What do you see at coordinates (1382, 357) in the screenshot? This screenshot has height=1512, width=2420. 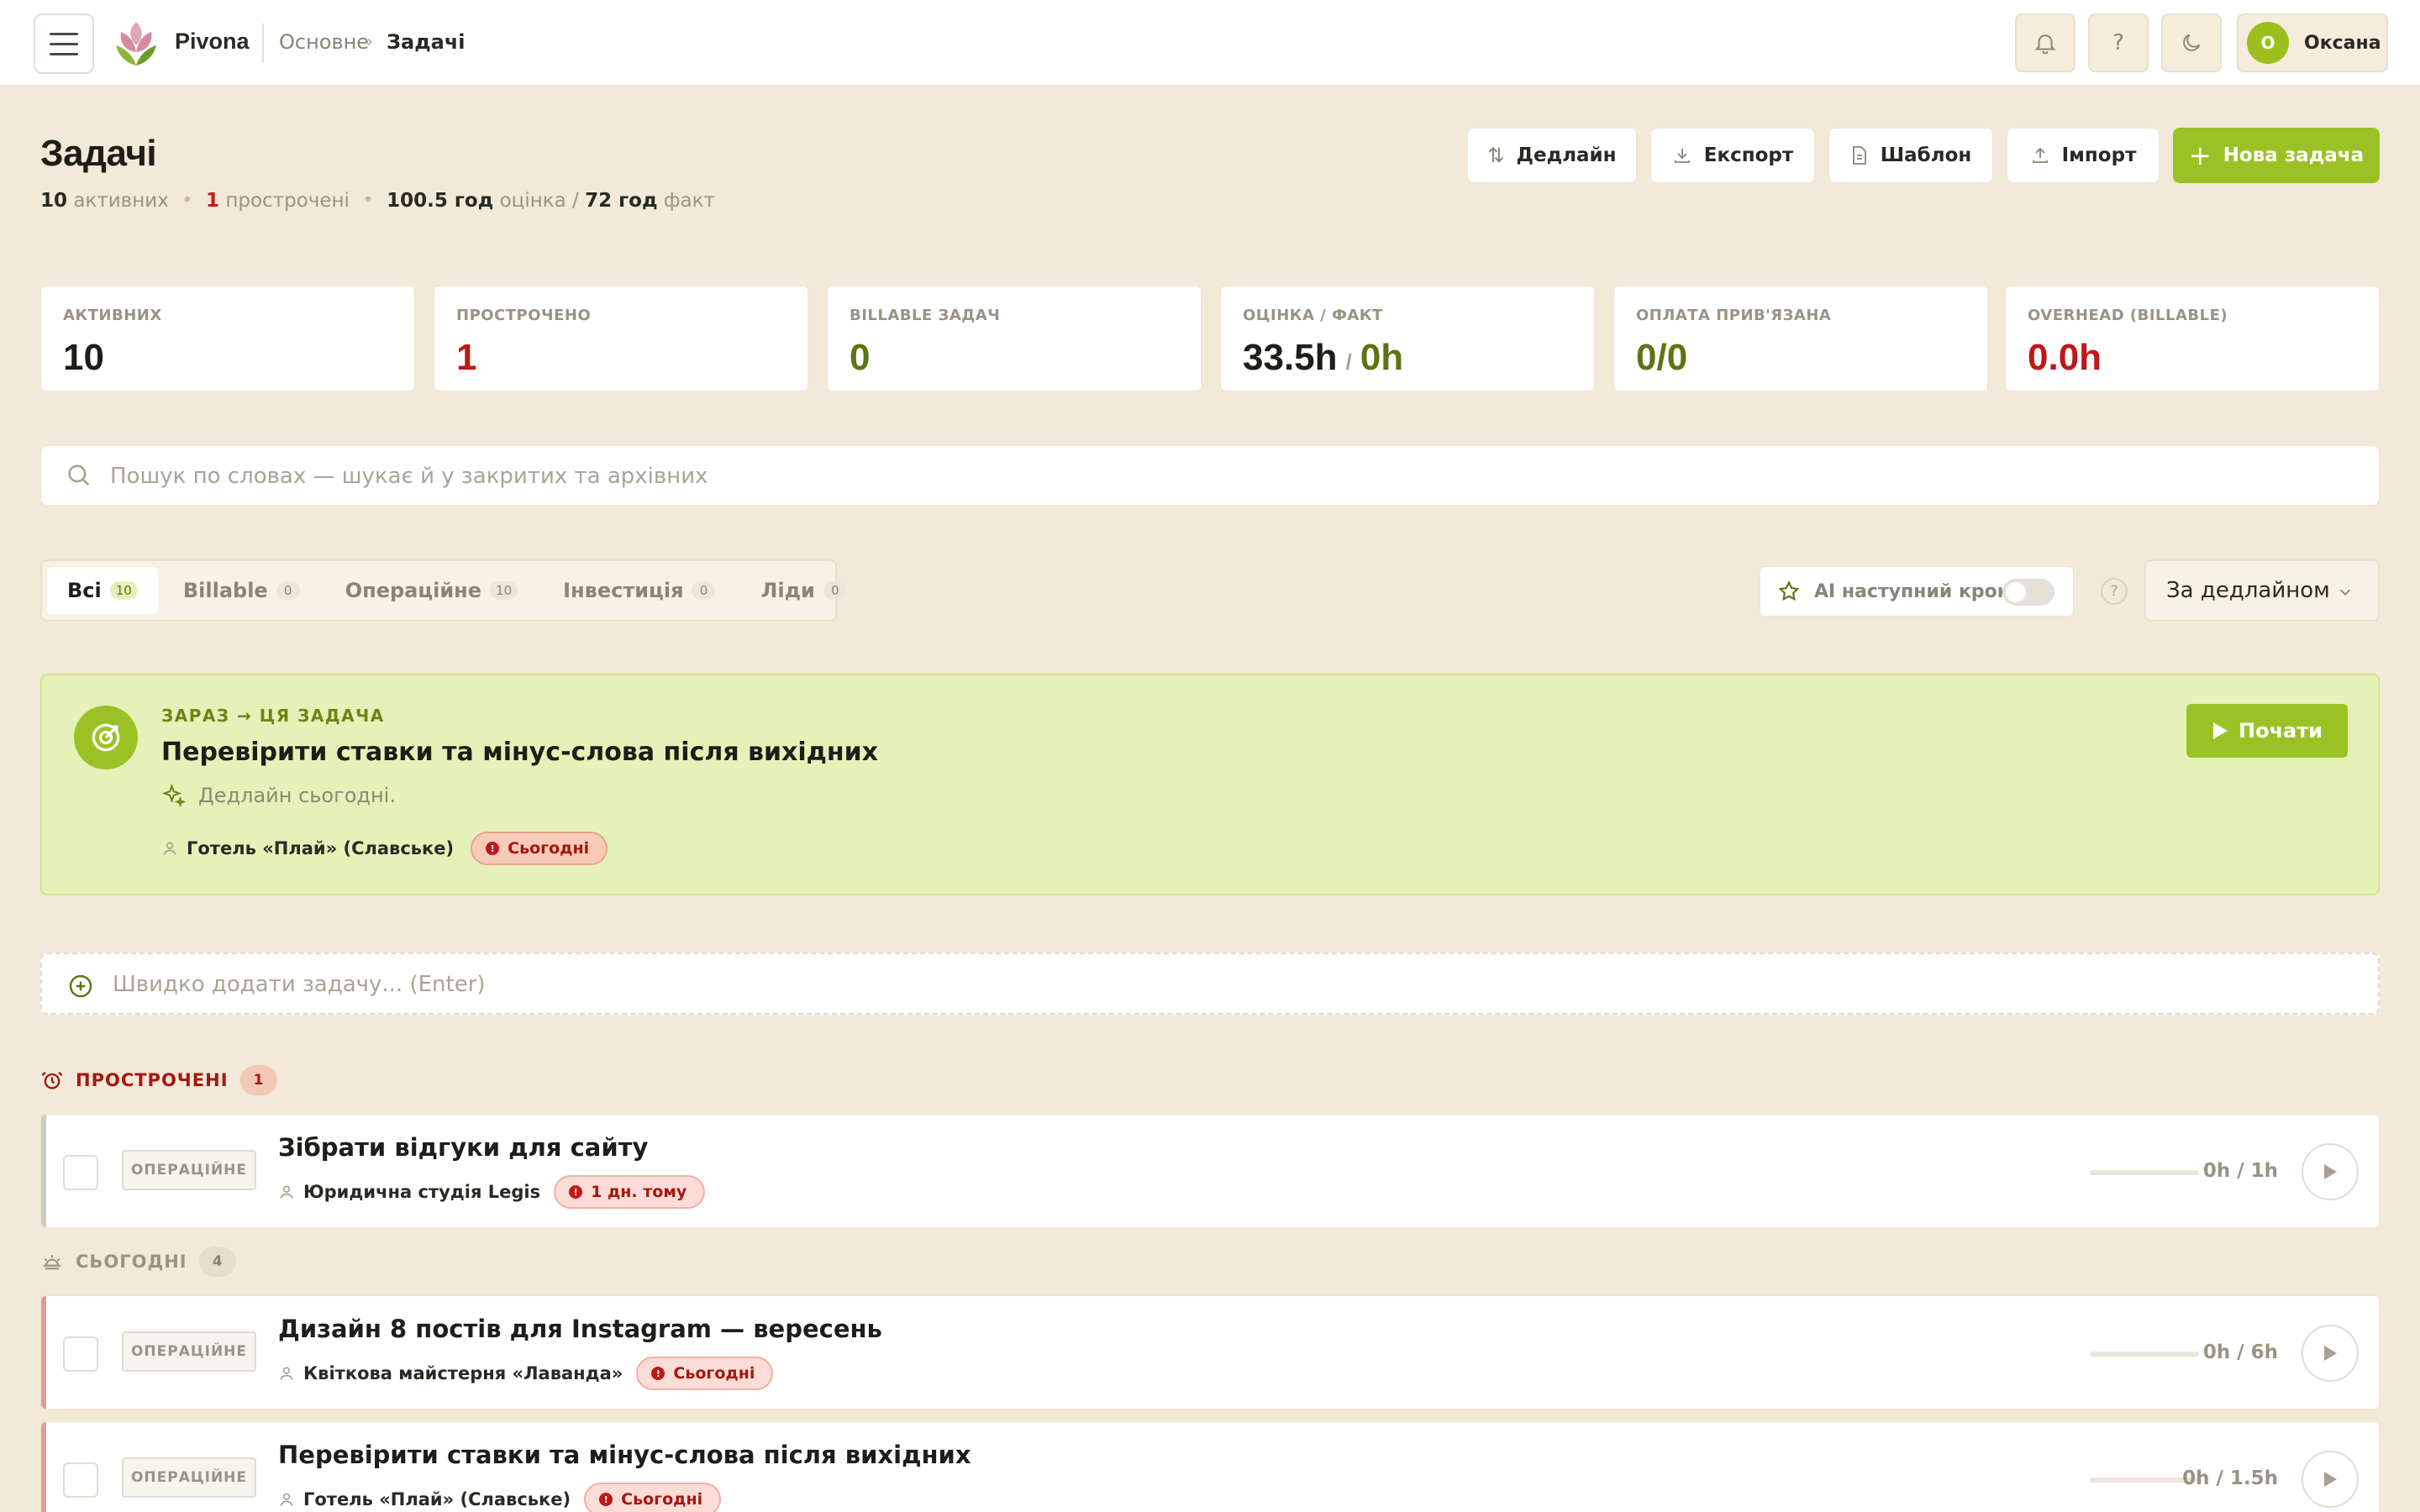 I see `stat-value-secondary: 0h` at bounding box center [1382, 357].